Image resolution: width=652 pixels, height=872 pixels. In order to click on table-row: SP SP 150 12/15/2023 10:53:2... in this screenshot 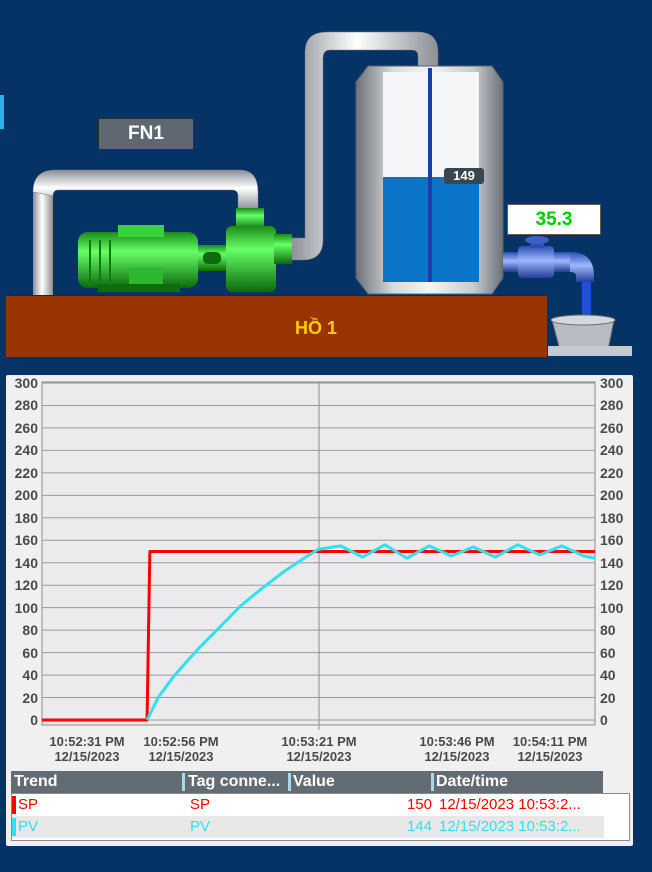, I will do `click(308, 805)`.